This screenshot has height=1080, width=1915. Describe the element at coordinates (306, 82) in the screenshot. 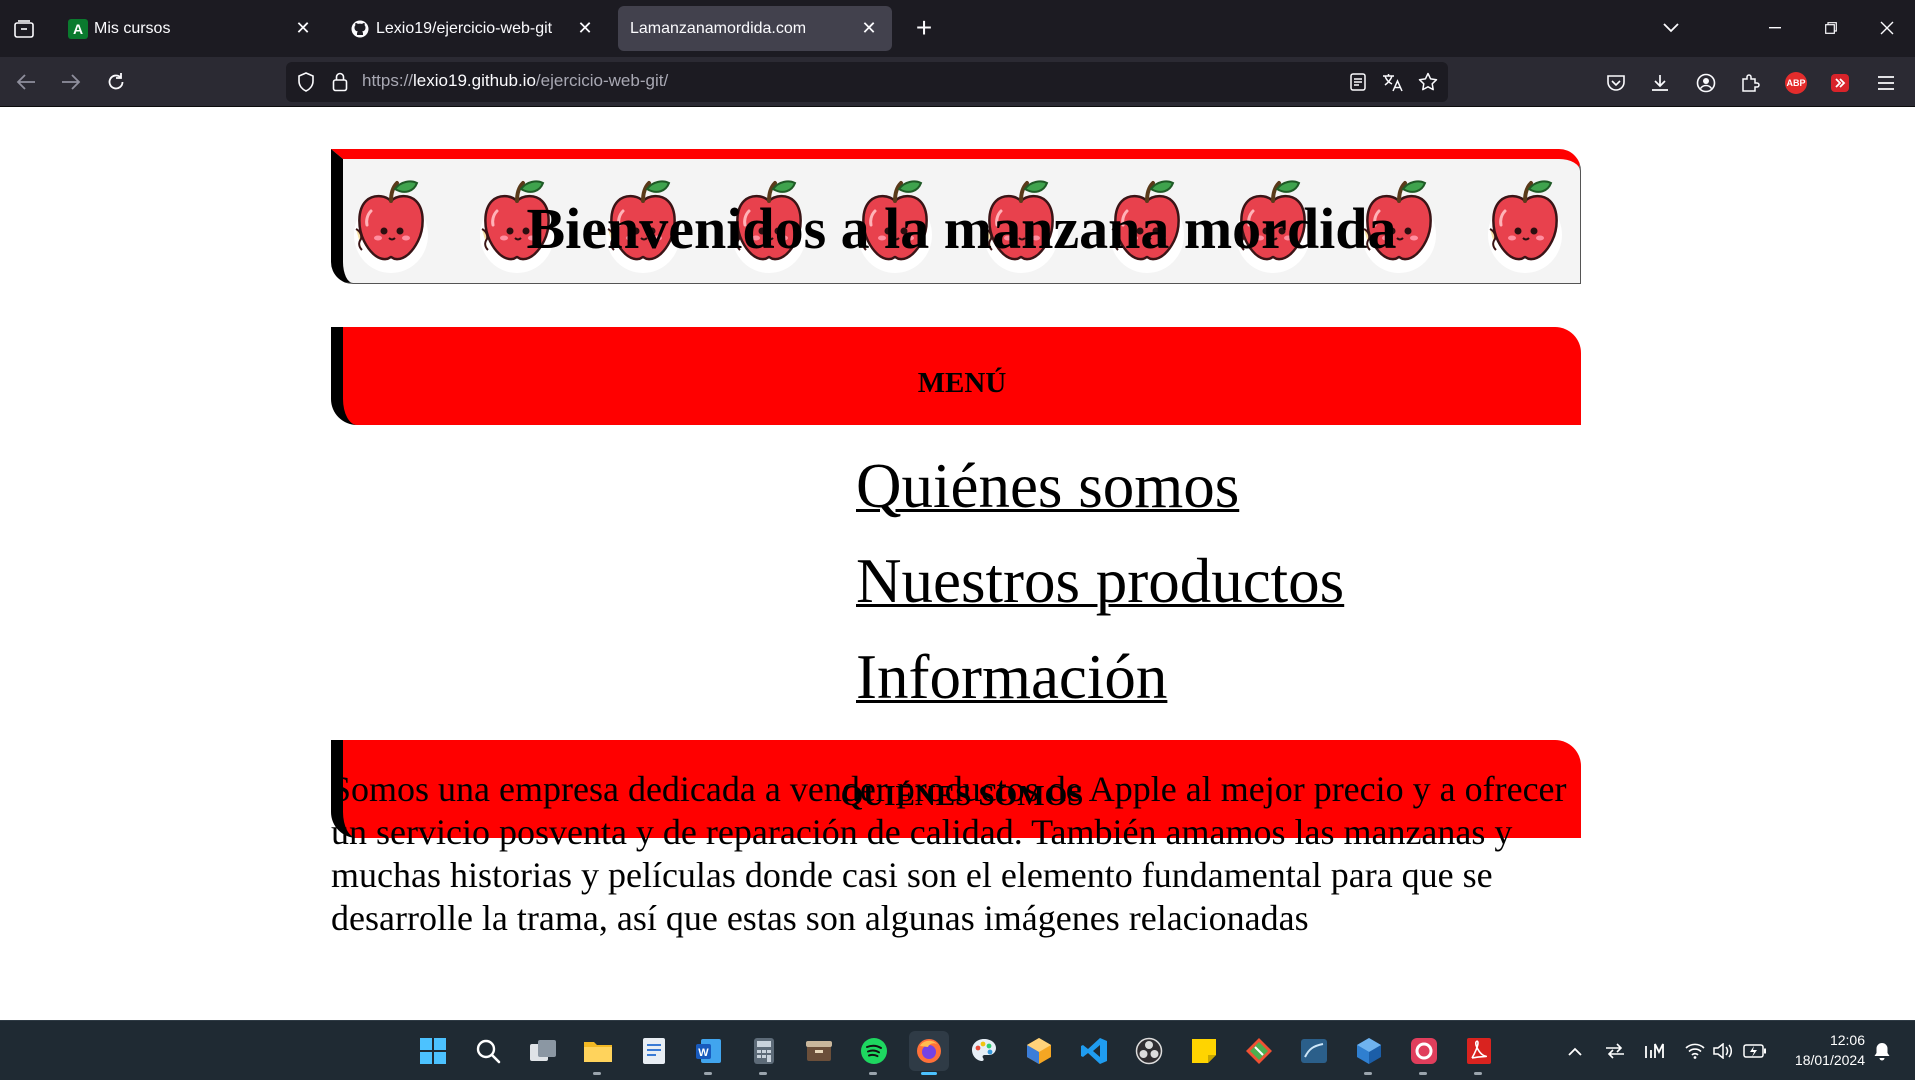

I see `tracking-protection-shield-icon` at that location.